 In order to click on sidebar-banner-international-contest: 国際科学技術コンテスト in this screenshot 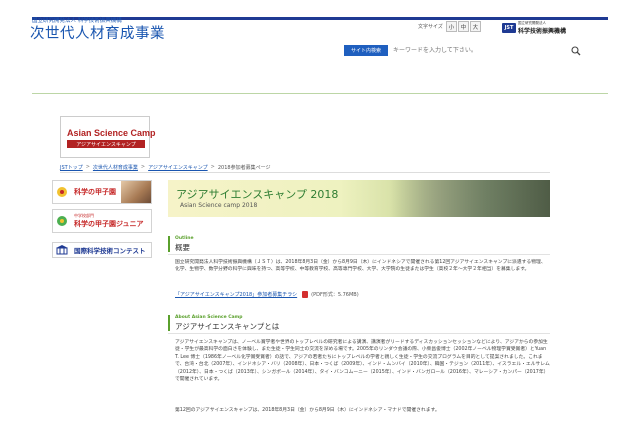, I will do `click(102, 250)`.